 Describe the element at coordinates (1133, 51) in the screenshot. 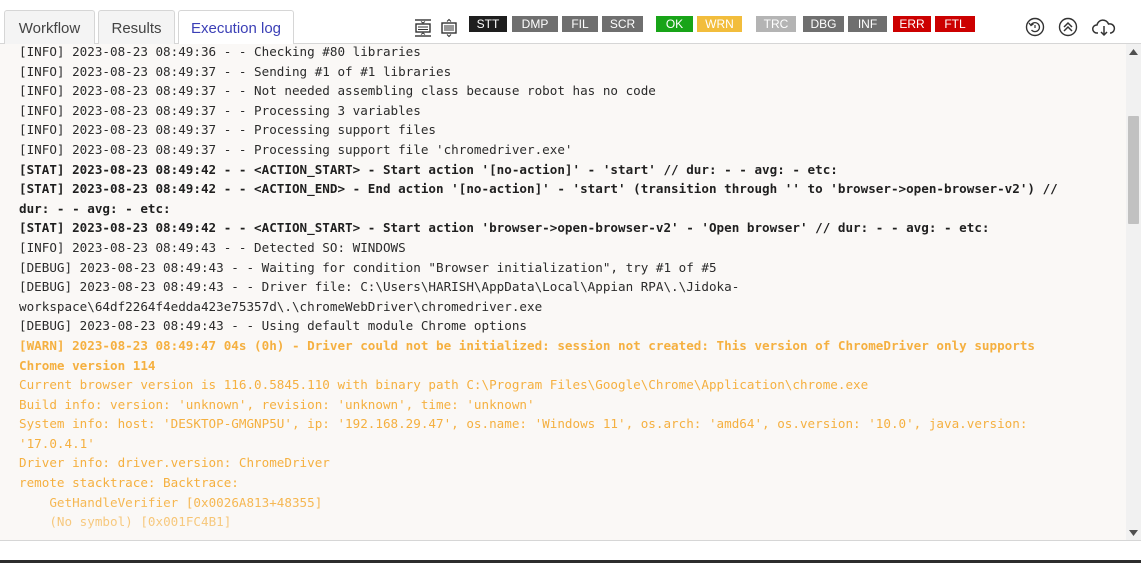

I see `scroll-up-arrow-icon` at that location.